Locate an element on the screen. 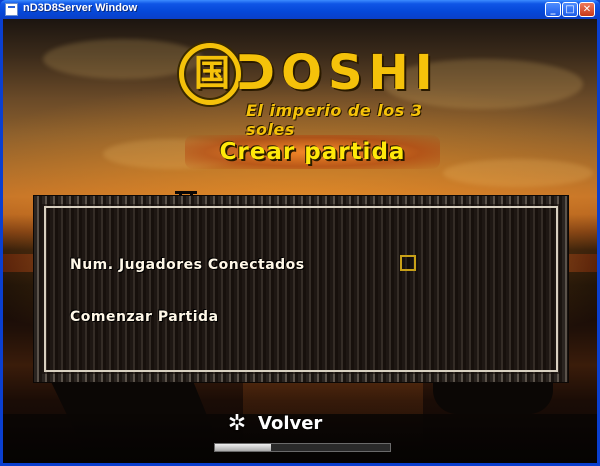 This screenshot has width=600, height=466. screen-title-banner: Crear partida is located at coordinates (312, 152).